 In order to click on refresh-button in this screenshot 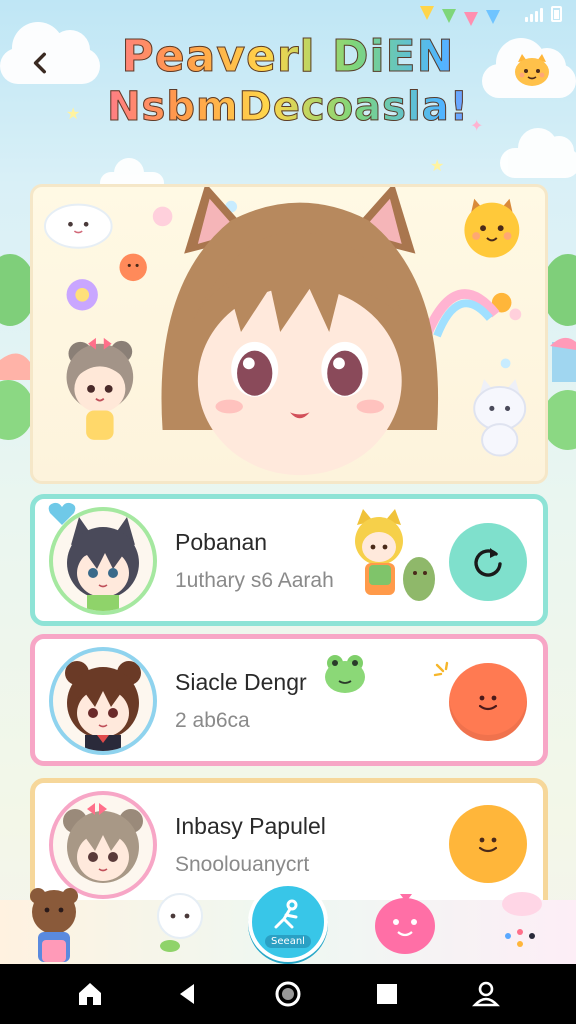, I will do `click(488, 562)`.